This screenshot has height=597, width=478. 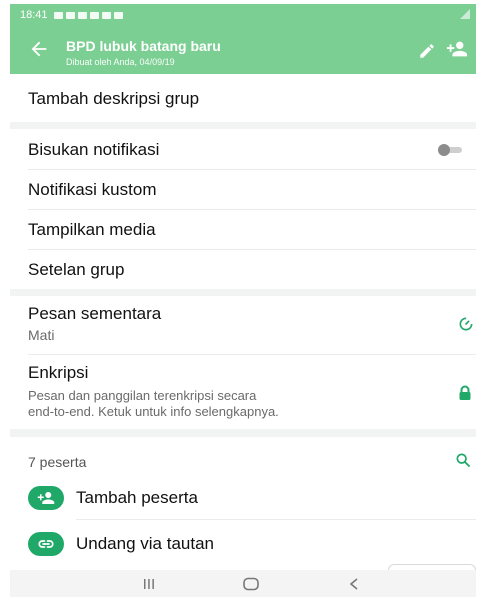 I want to click on custom-notifications-row: Notifikasi kustom, so click(x=243, y=189).